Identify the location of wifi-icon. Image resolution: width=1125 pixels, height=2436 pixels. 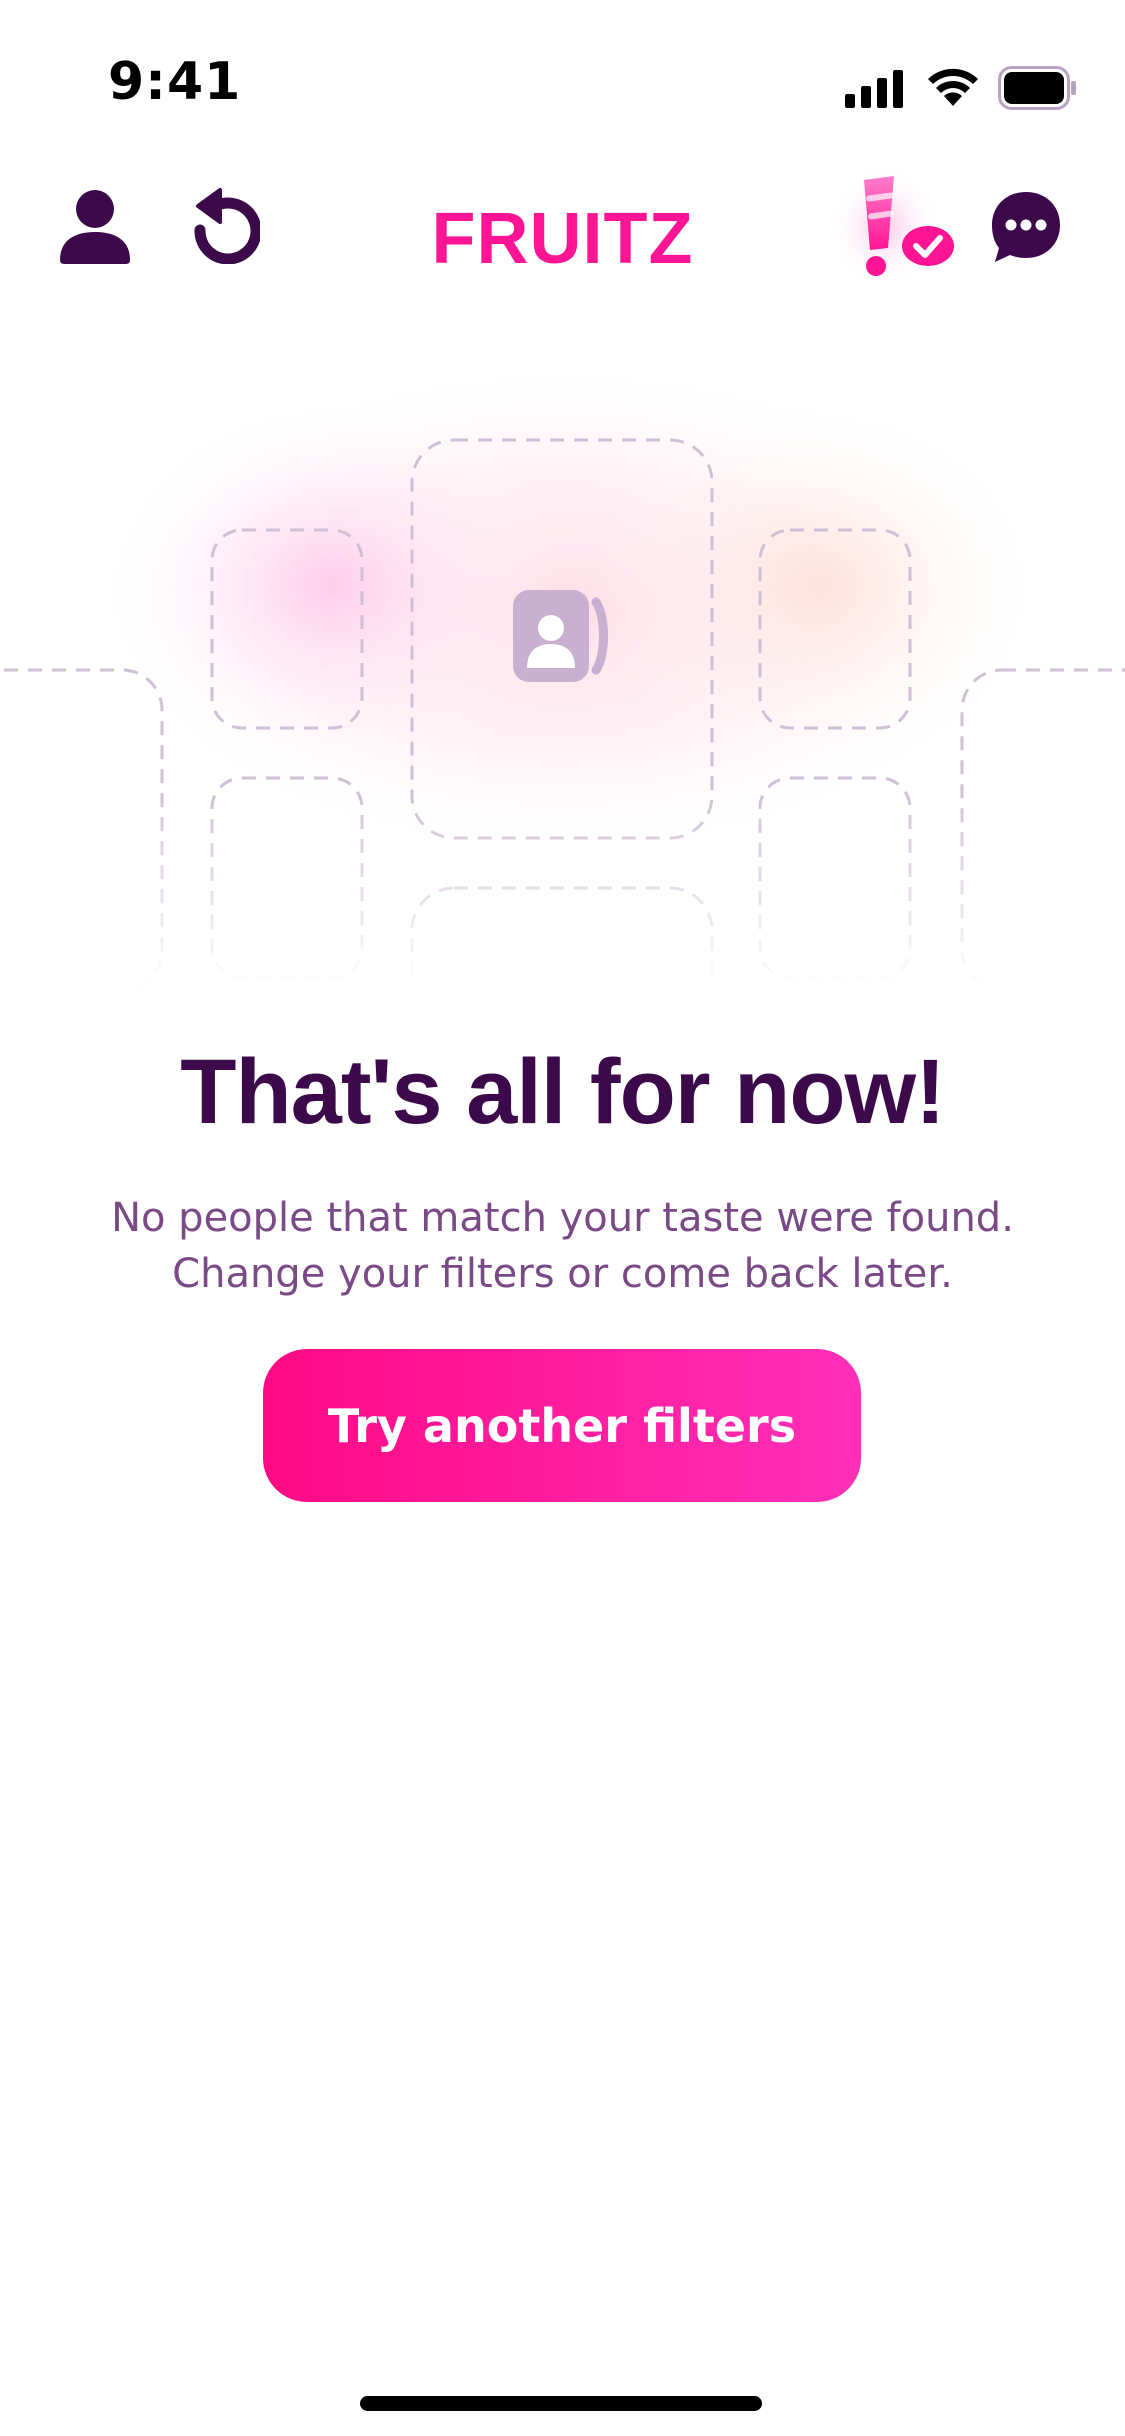
(953, 87).